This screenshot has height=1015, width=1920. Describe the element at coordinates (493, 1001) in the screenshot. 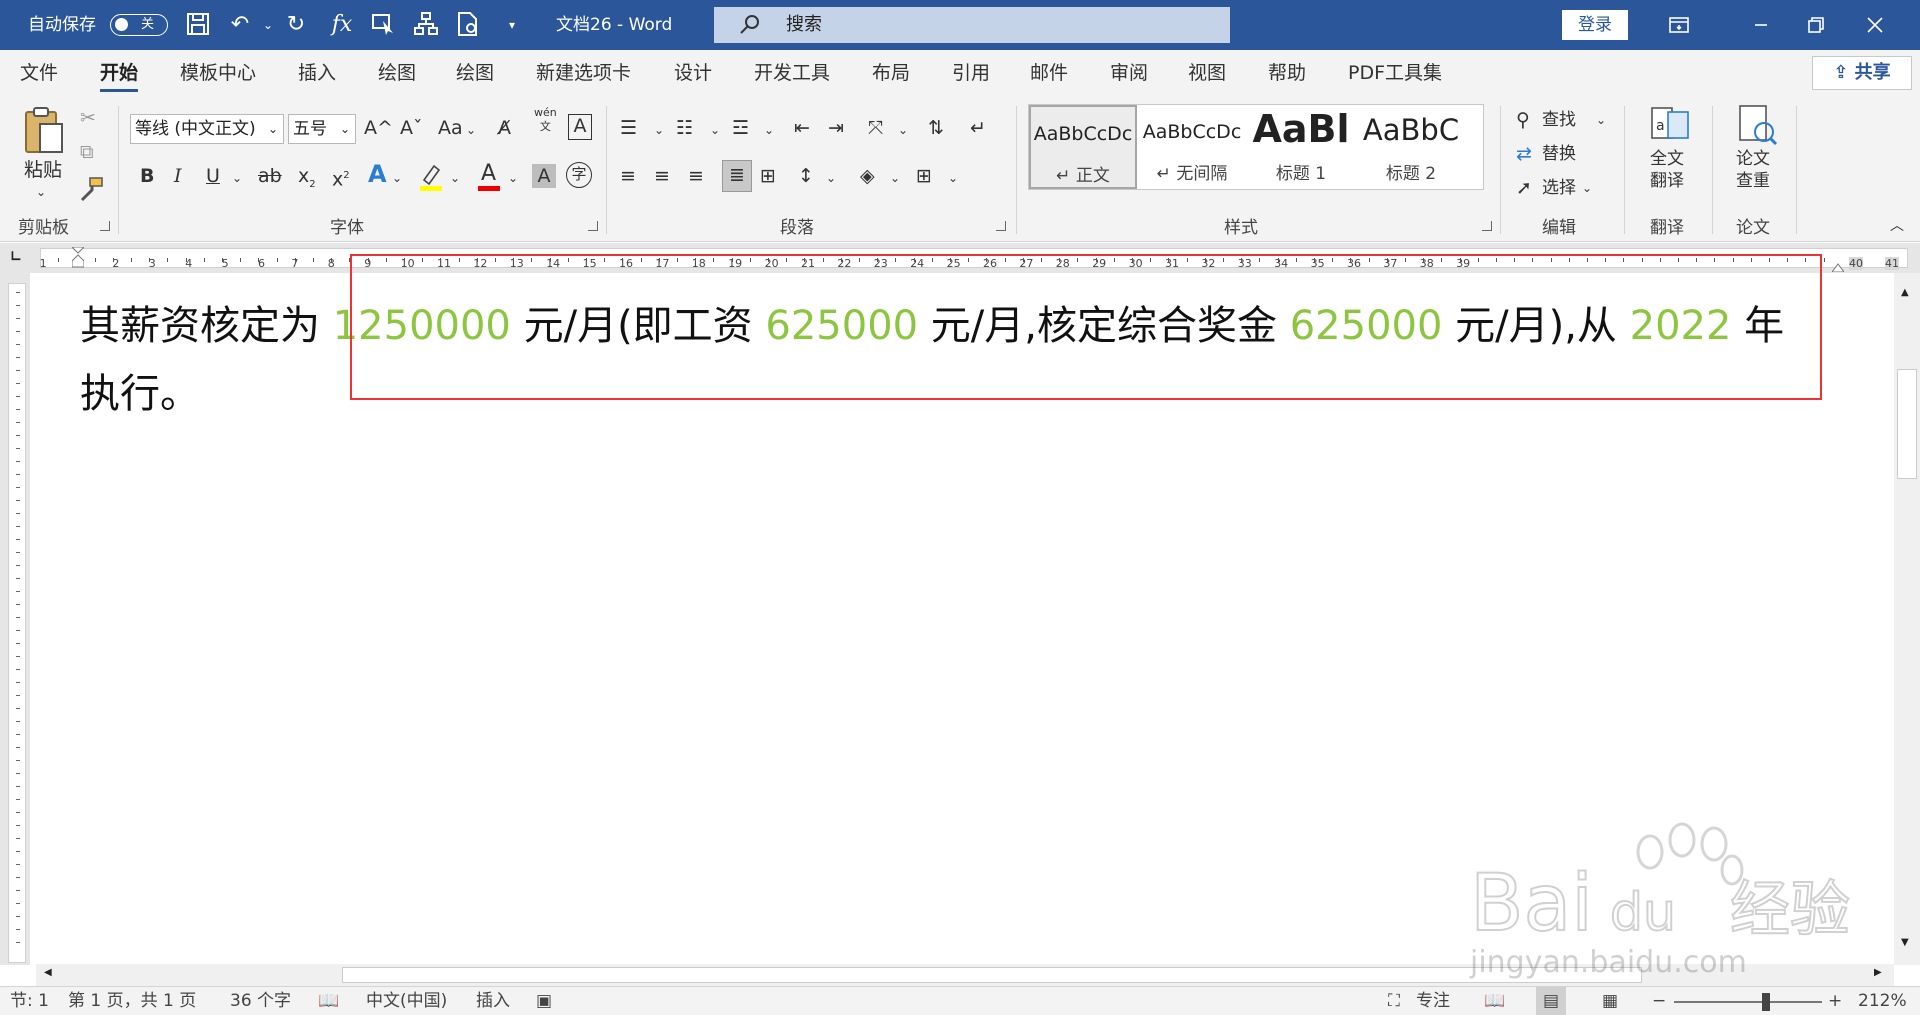

I see `insert-mode: 插入` at that location.